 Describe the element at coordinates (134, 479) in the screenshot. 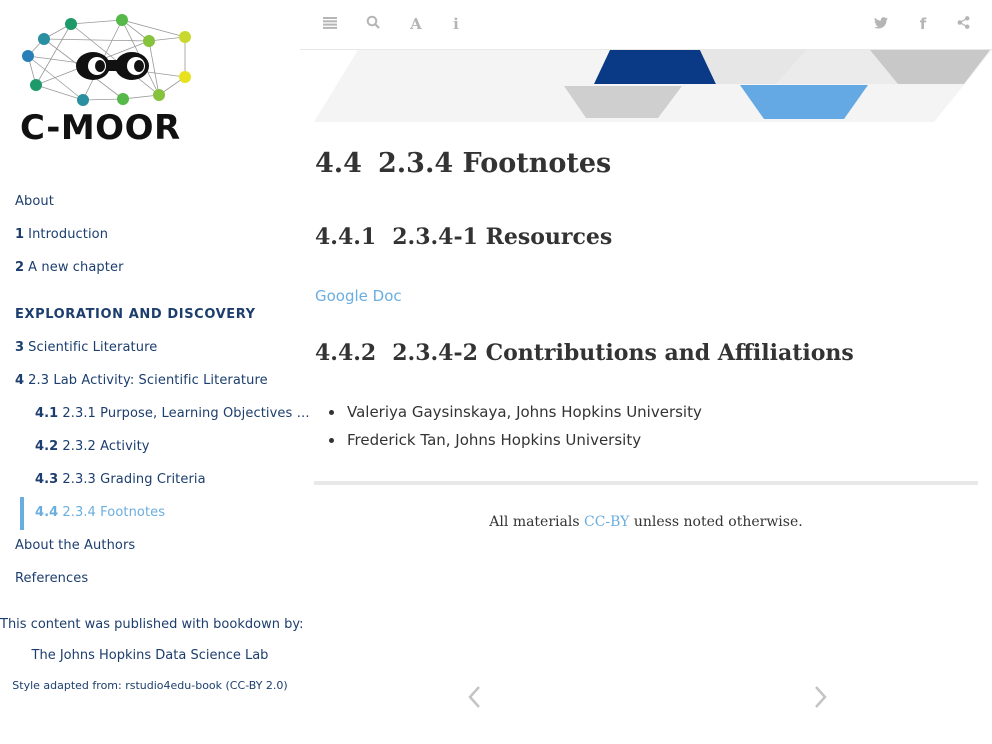

I see `sidebar-item-label: 2.3.3 Grading Criteria` at that location.